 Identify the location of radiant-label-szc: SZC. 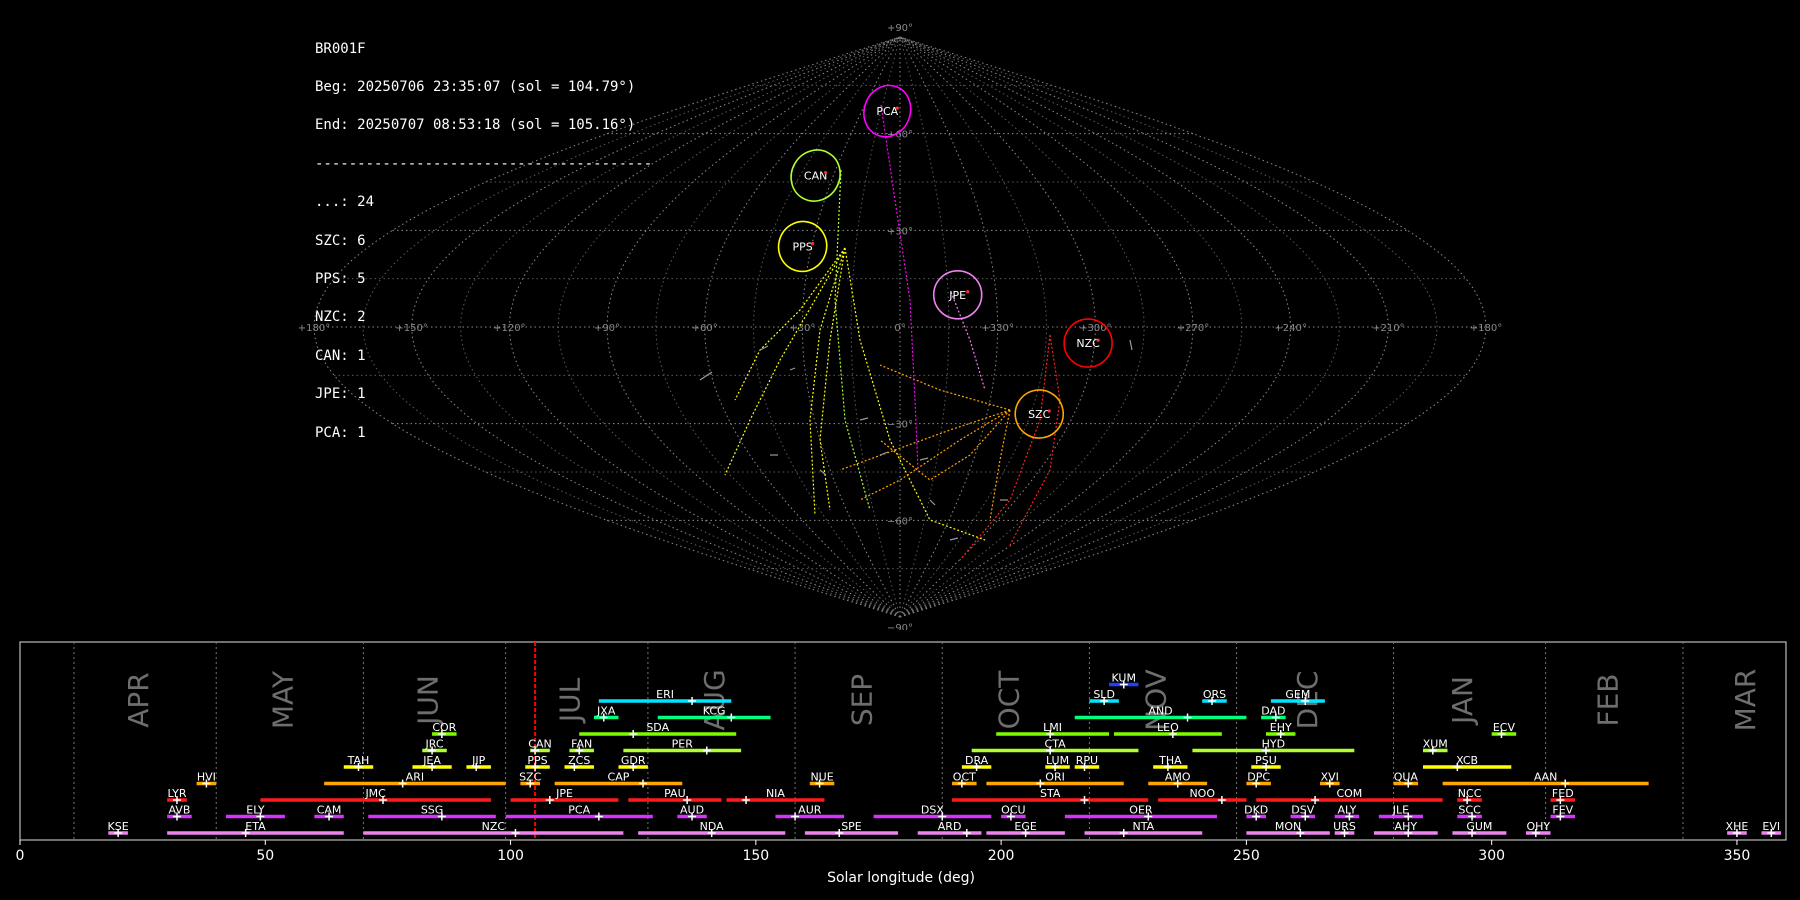
(1039, 414).